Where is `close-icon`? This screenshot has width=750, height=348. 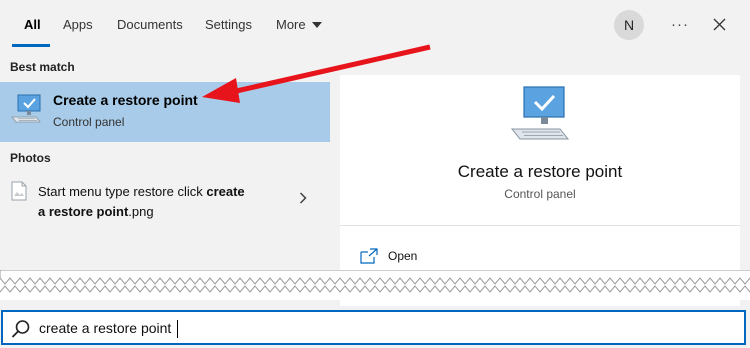 close-icon is located at coordinates (719, 24).